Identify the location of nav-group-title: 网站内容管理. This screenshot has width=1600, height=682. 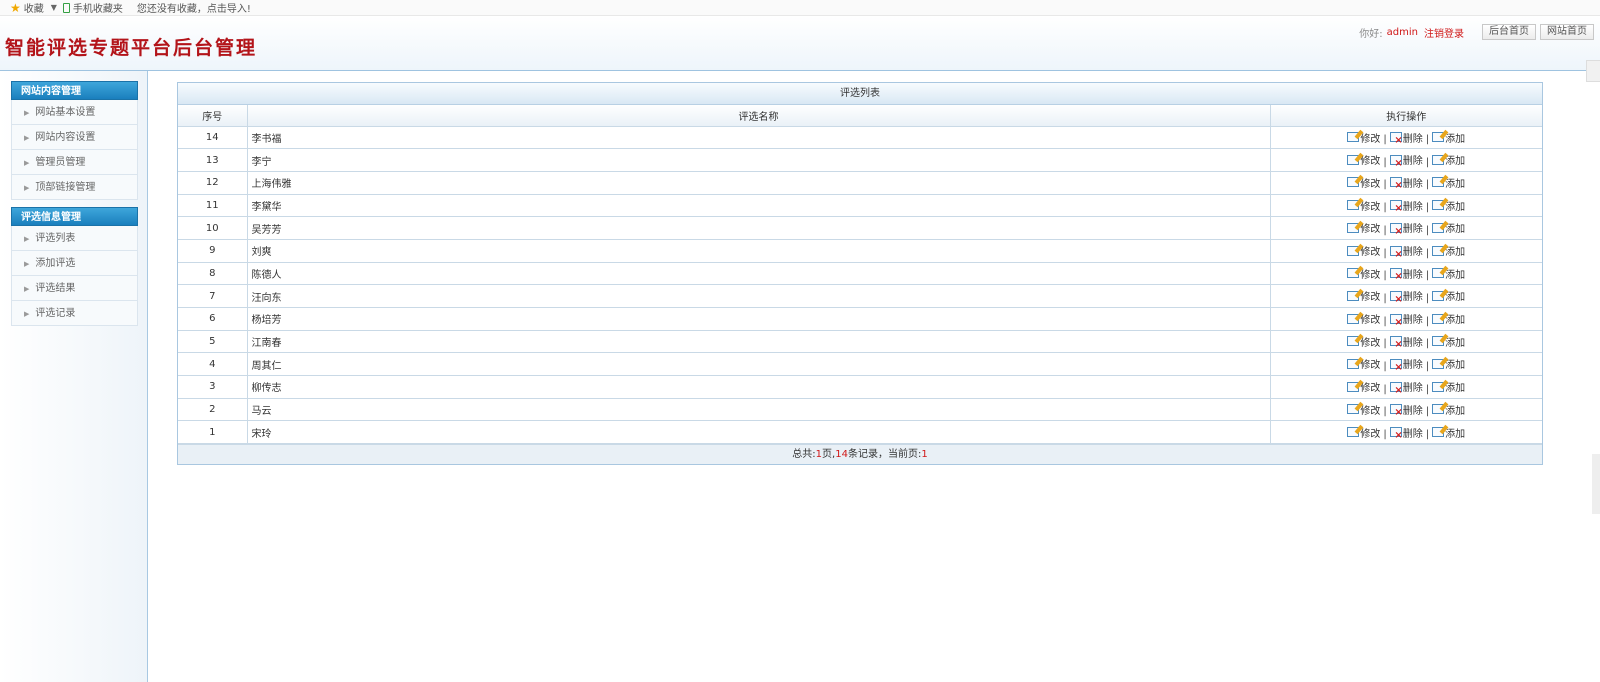
(74, 90).